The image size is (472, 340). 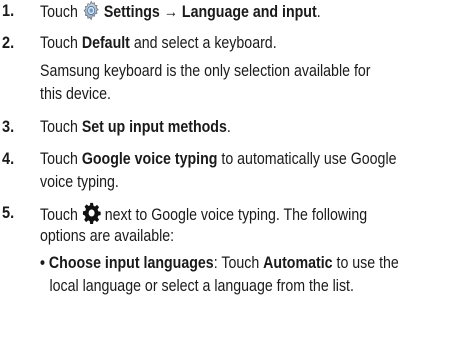 I want to click on step-rest: and select a keyboard., so click(x=205, y=43).